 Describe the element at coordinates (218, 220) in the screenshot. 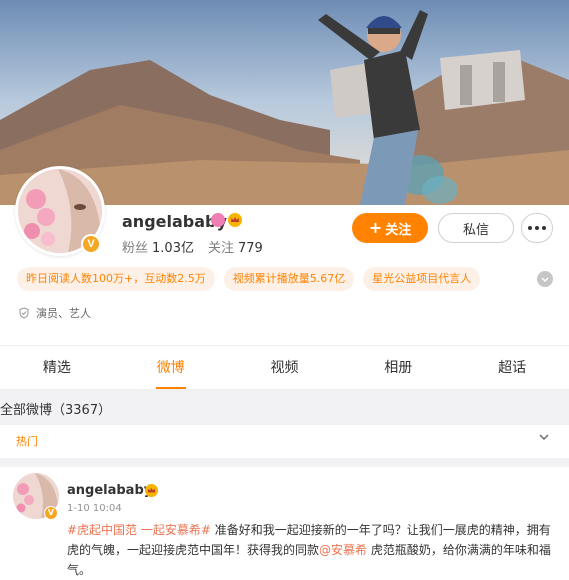

I see `pink-badge-icon` at that location.